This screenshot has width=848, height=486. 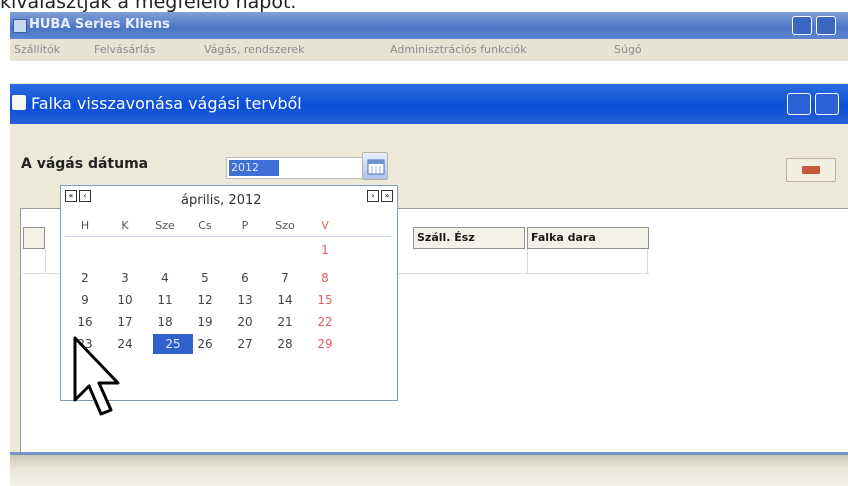 I want to click on calendar-day: 29, so click(x=325, y=344).